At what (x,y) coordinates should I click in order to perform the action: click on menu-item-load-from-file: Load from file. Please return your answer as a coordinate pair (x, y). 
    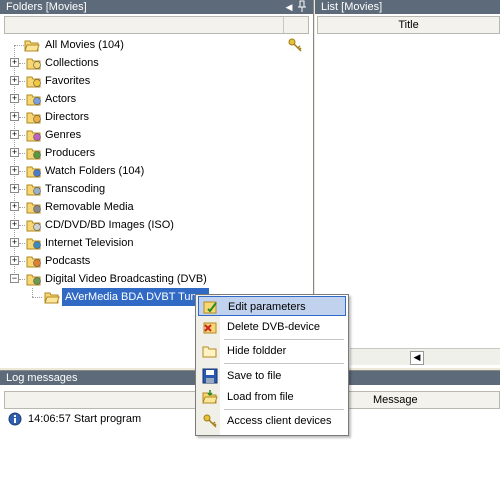
    Looking at the image, I should click on (272, 397).